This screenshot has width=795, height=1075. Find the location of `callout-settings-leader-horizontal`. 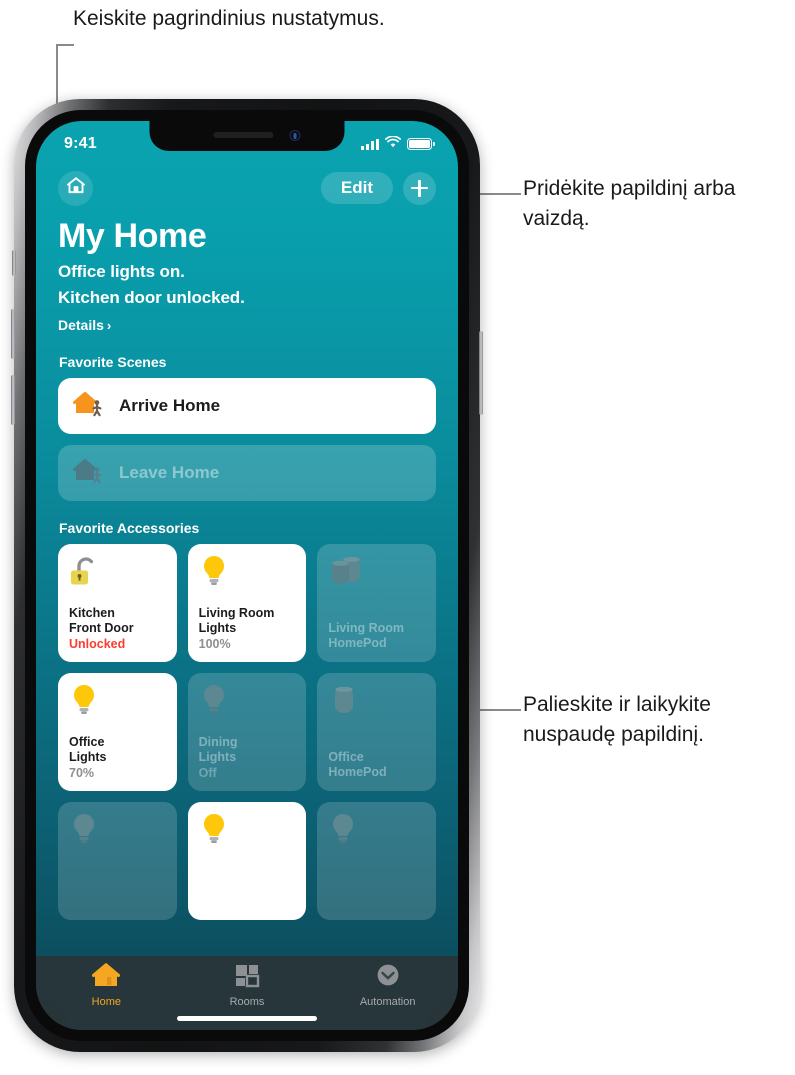

callout-settings-leader-horizontal is located at coordinates (65, 45).